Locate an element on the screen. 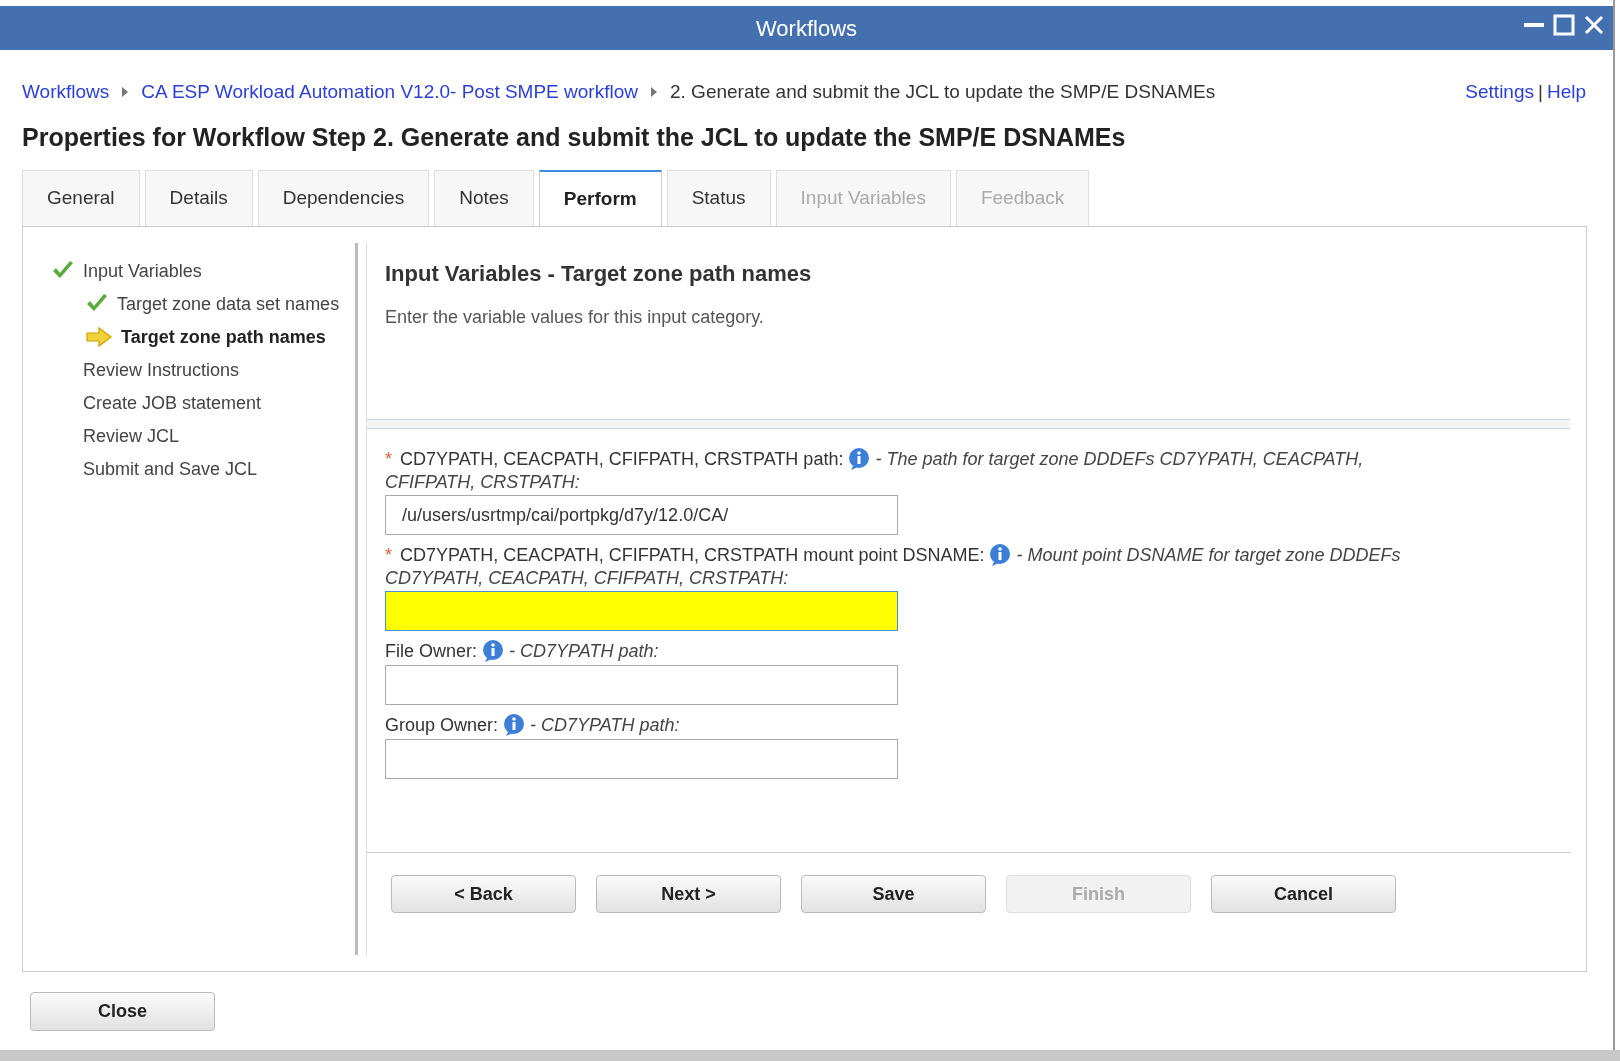  field-description: CFIFPATH, CRSTPATH: is located at coordinates (482, 482).